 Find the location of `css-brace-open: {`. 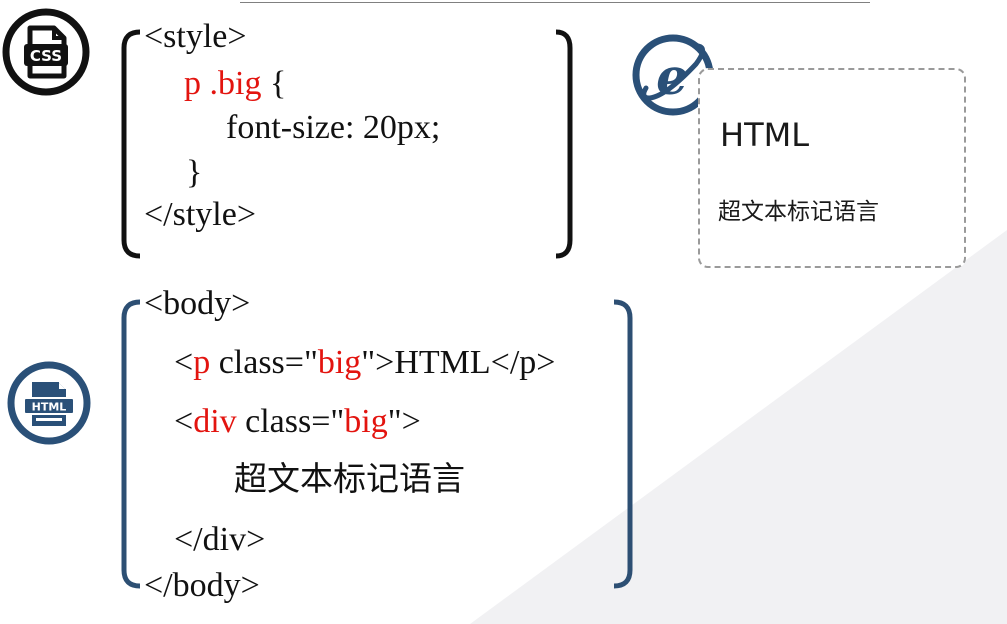

css-brace-open: { is located at coordinates (274, 83).